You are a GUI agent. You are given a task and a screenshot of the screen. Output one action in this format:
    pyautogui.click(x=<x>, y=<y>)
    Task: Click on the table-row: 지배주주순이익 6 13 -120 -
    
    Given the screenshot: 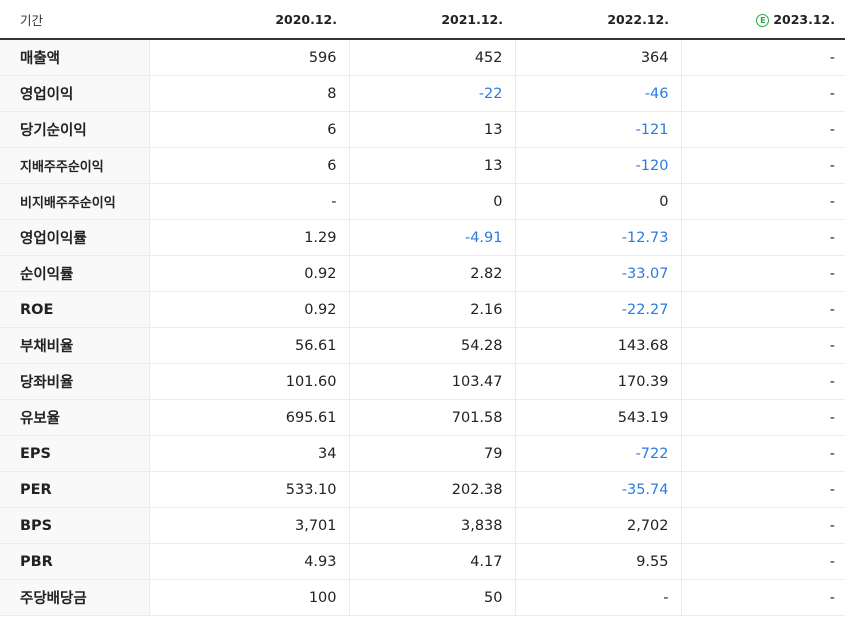 What is the action you would take?
    pyautogui.click(x=422, y=165)
    